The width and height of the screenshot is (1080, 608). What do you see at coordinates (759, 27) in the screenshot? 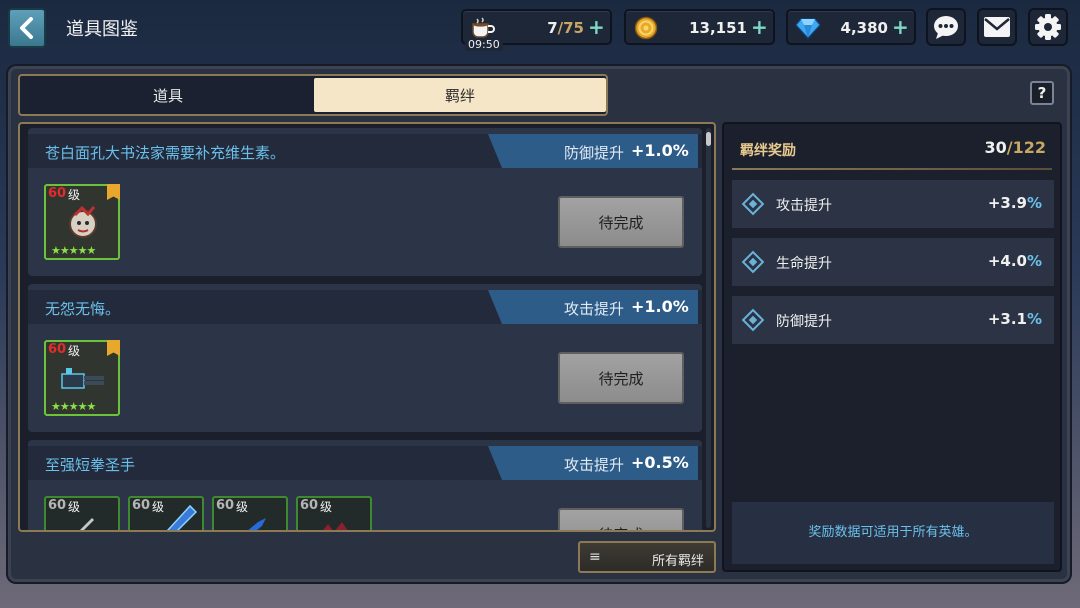
I see `add-gold-button: +` at bounding box center [759, 27].